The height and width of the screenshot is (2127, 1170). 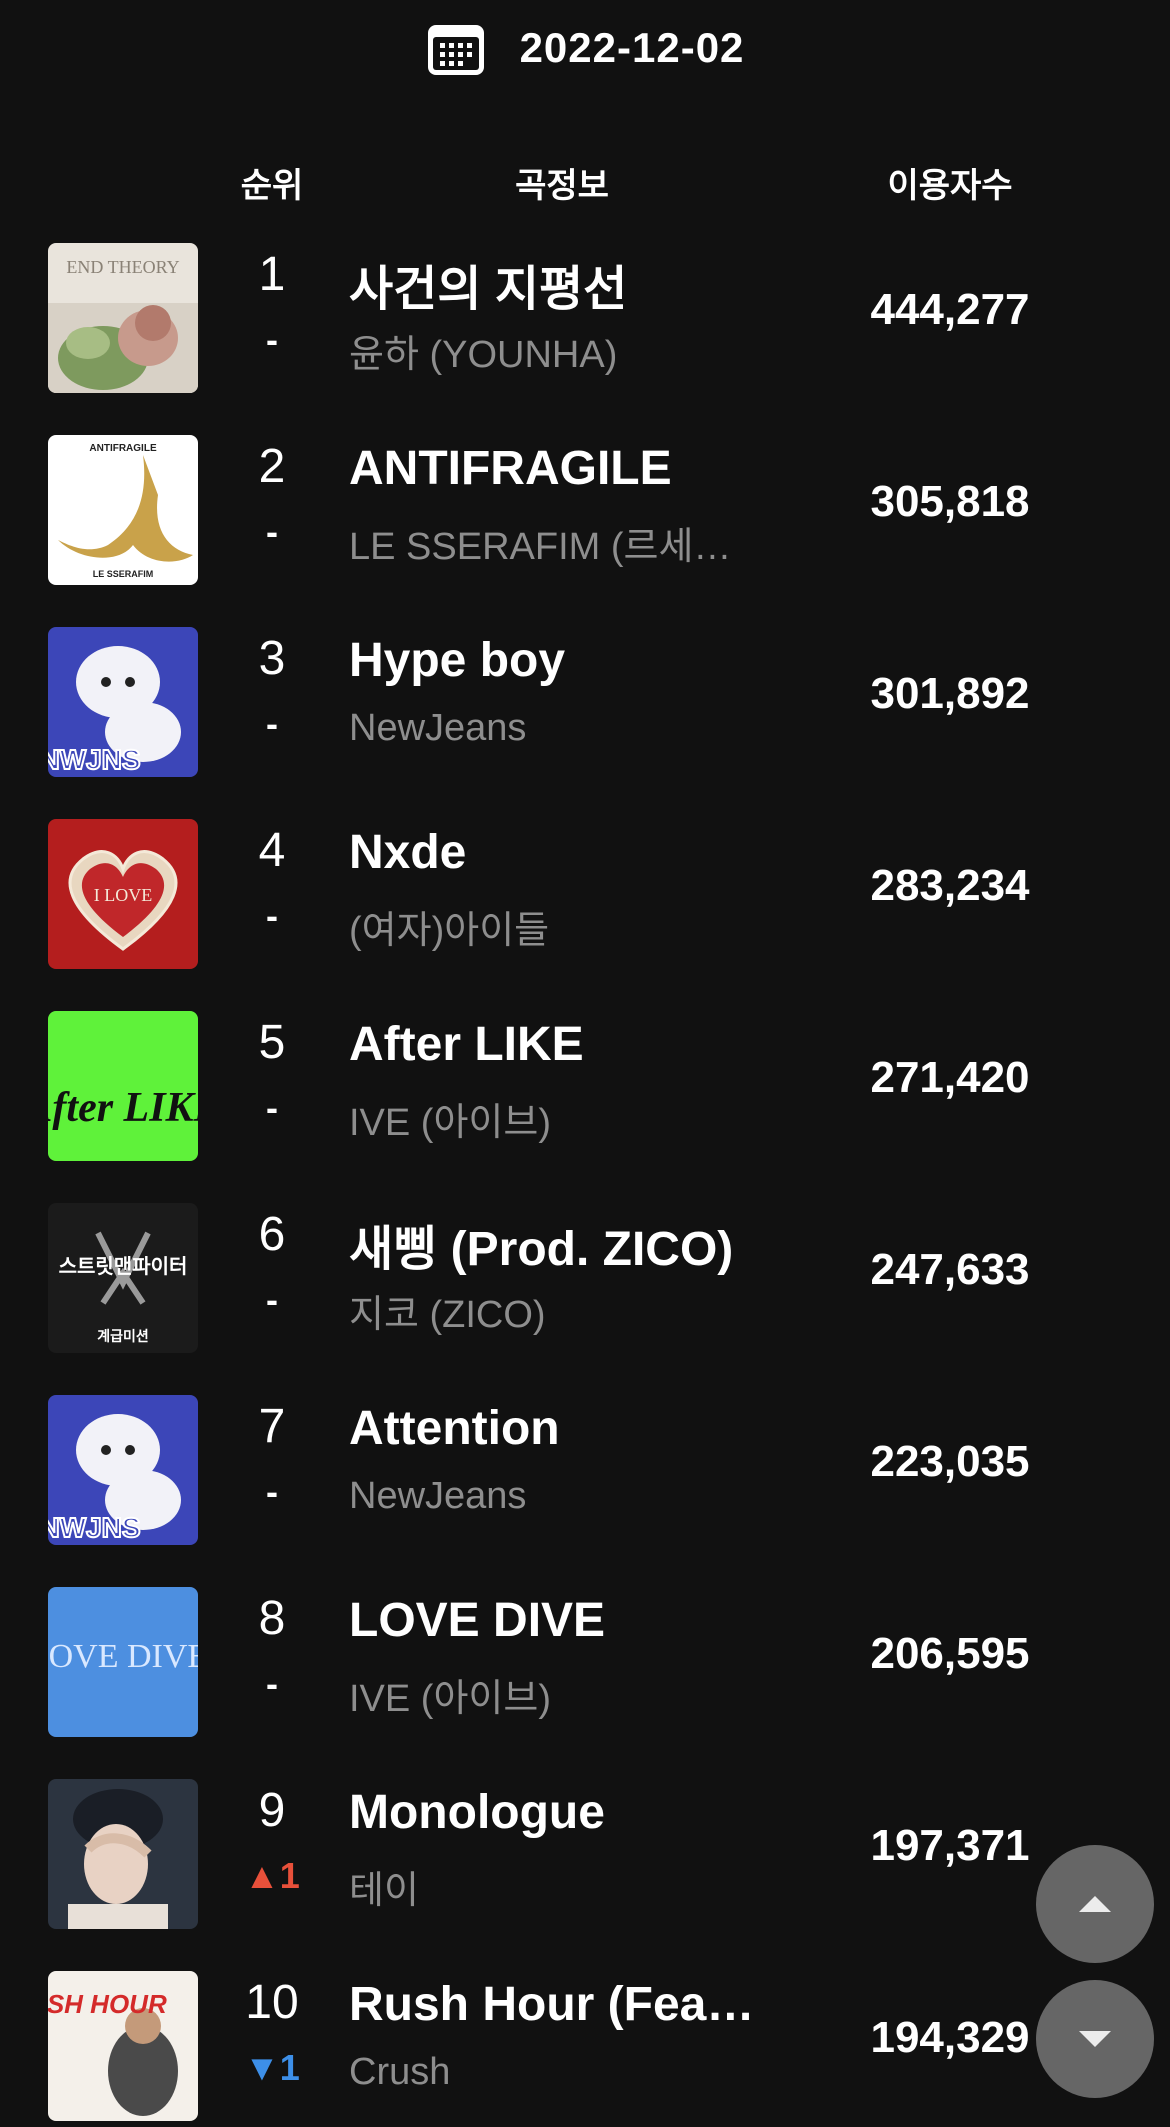 I want to click on album-cover: ANTIFRAGILE LE SSERAFIM, so click(x=123, y=510).